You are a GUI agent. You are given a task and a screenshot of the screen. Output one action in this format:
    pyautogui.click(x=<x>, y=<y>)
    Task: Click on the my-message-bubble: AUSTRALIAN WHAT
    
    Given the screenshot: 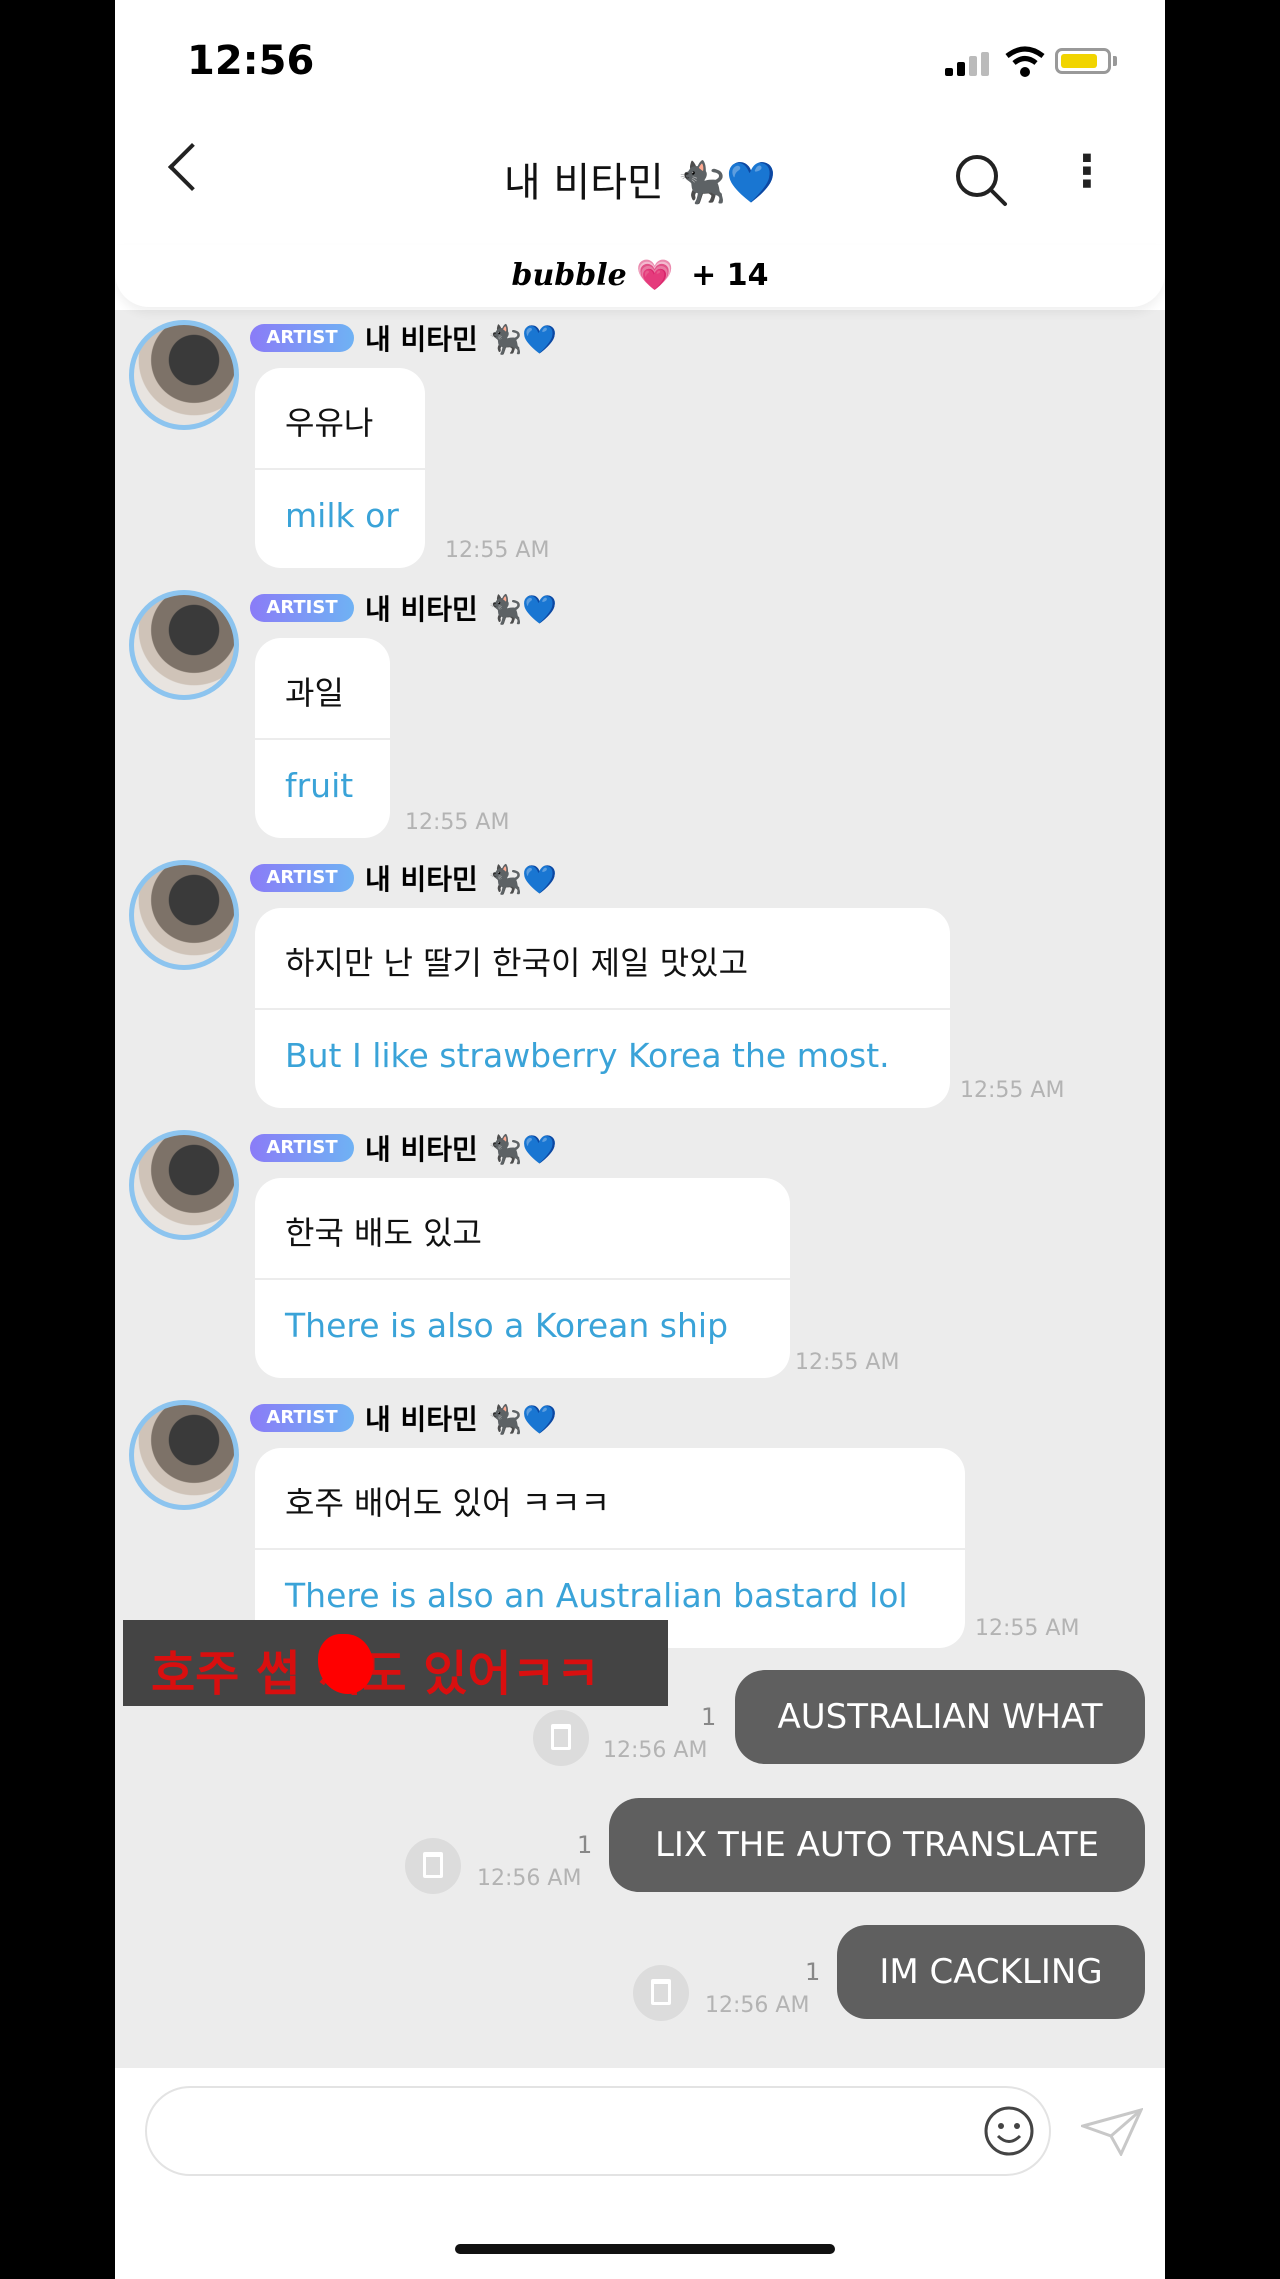 What is the action you would take?
    pyautogui.click(x=940, y=1717)
    